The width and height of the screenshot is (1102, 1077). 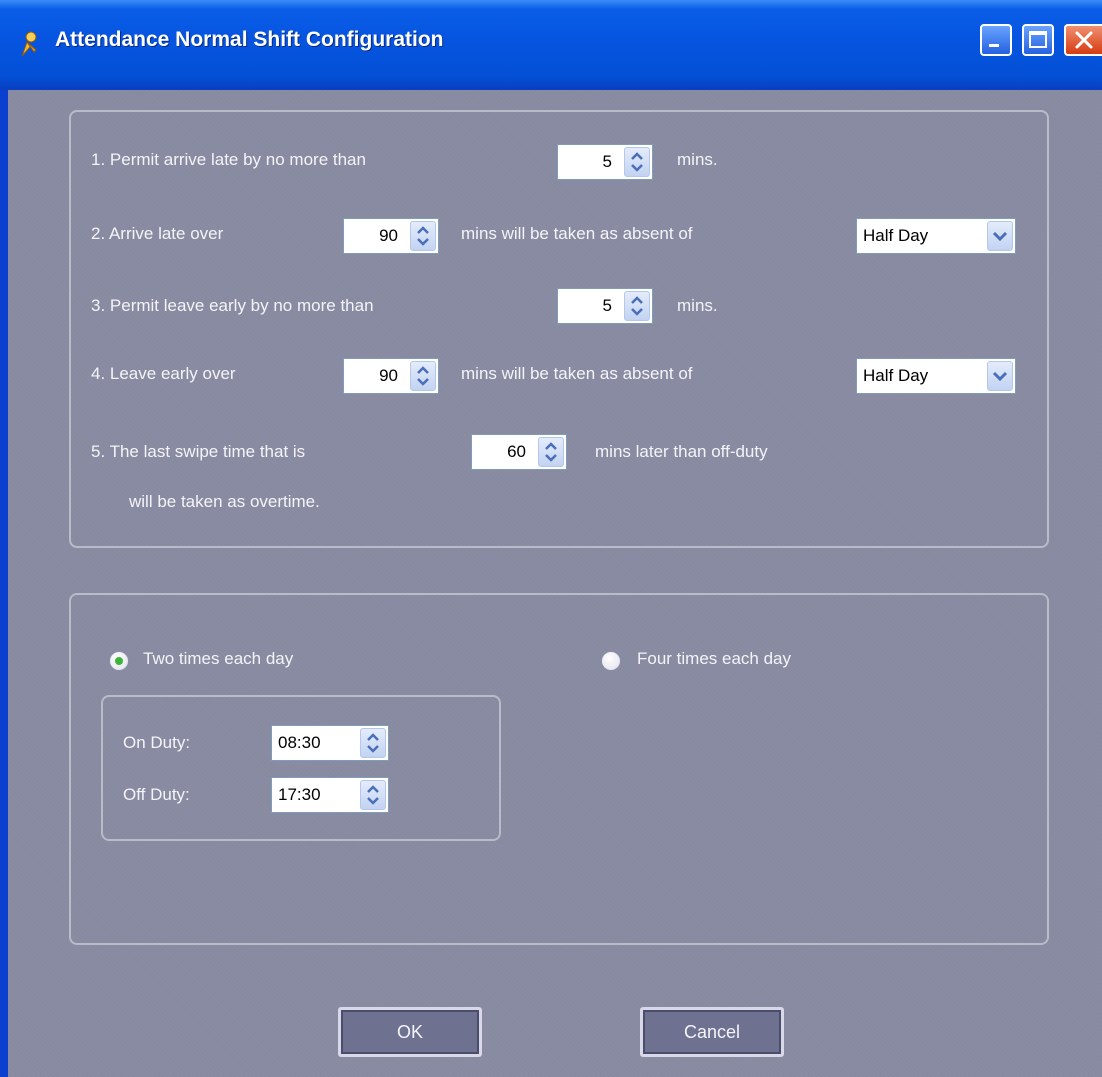 I want to click on rule5-spin-buttons, so click(x=551, y=452).